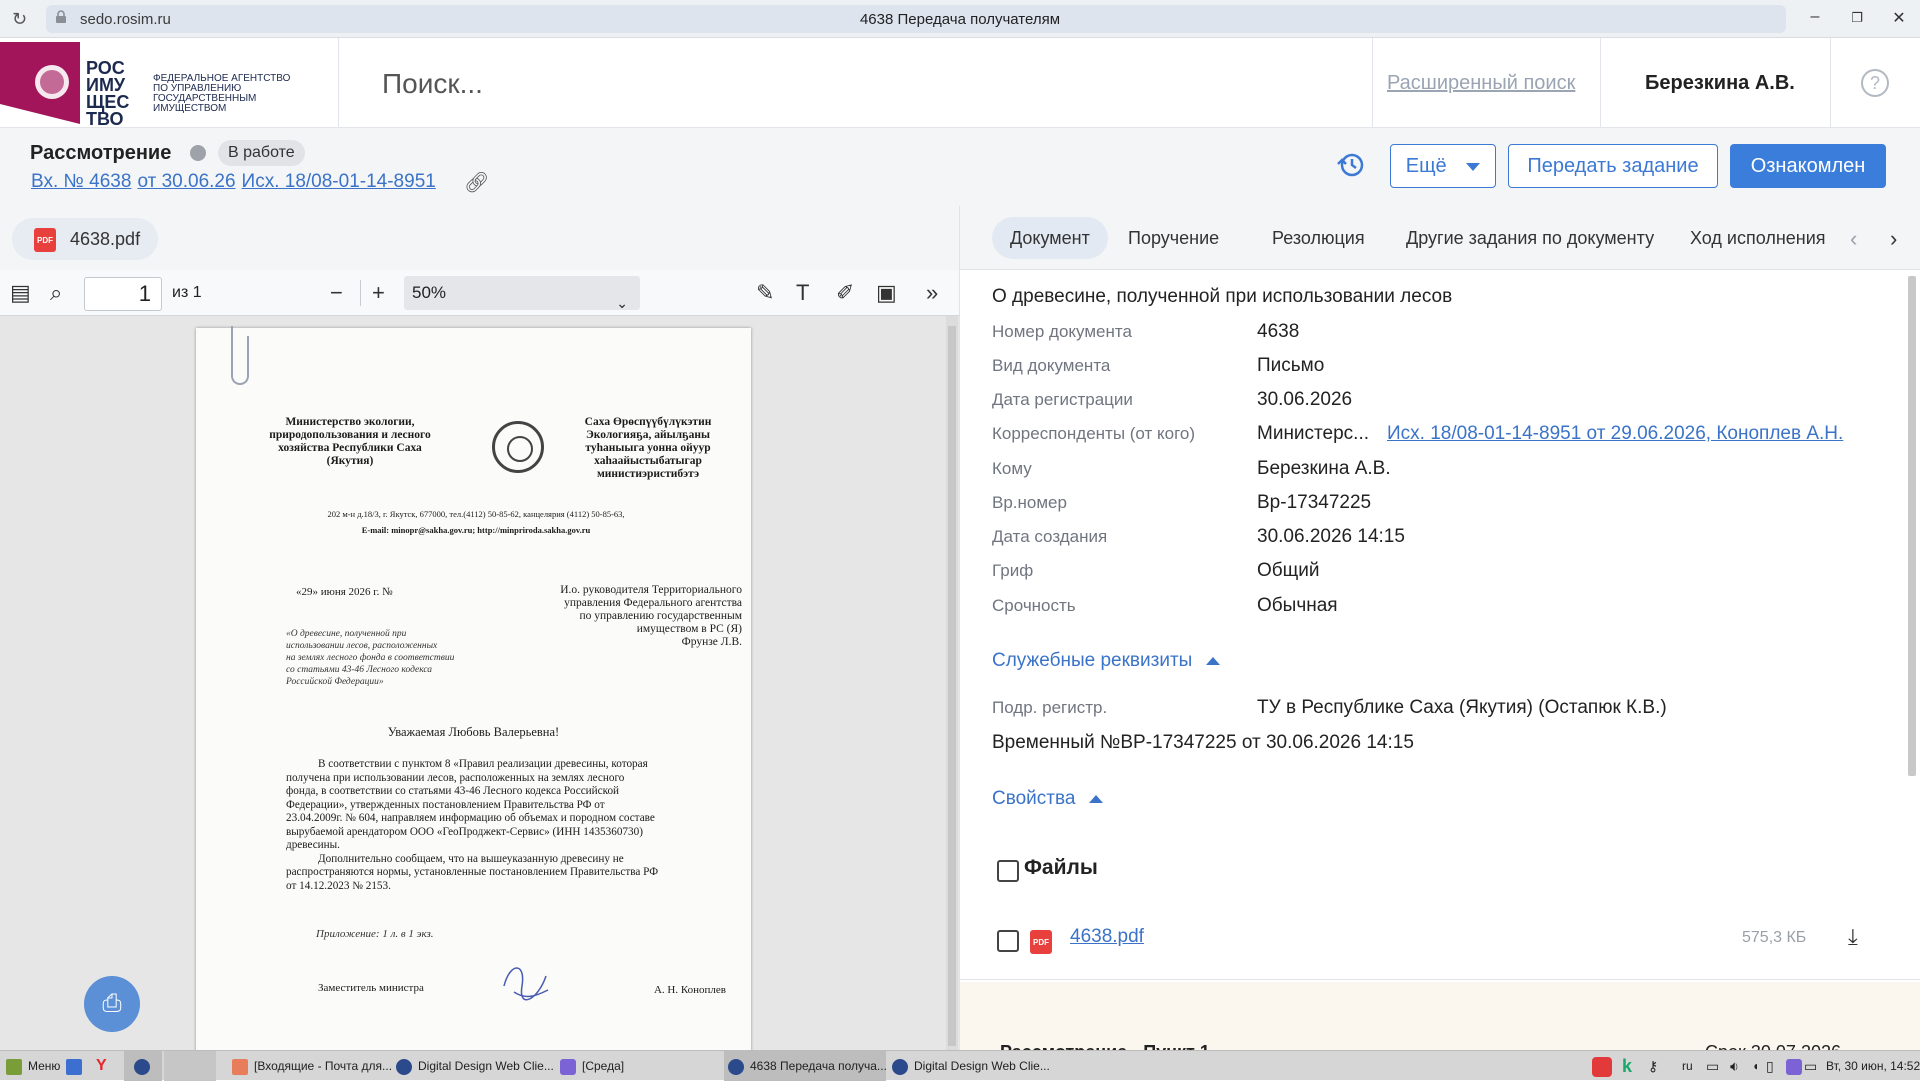  I want to click on zoom-out-icon: −, so click(336, 293).